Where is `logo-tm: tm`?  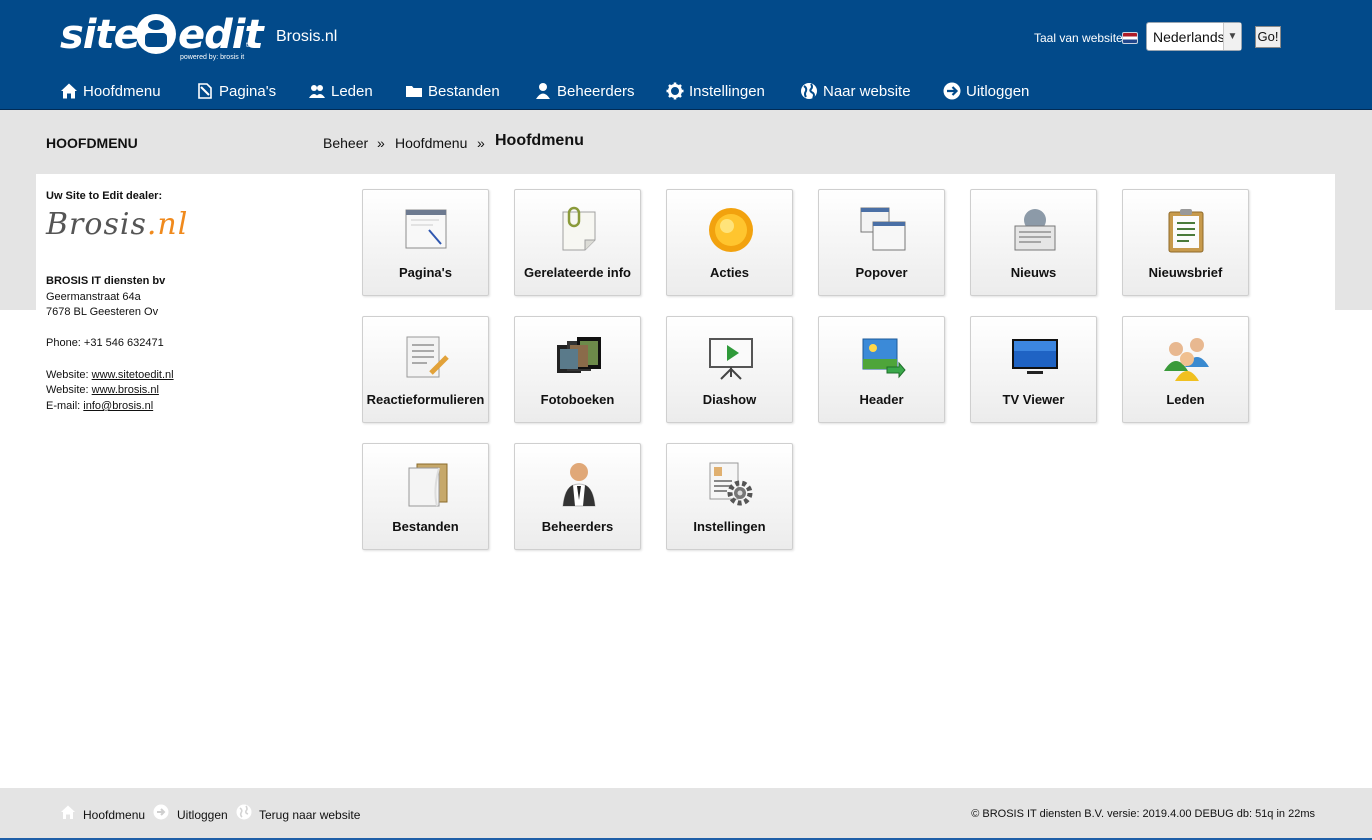
logo-tm: tm is located at coordinates (250, 45).